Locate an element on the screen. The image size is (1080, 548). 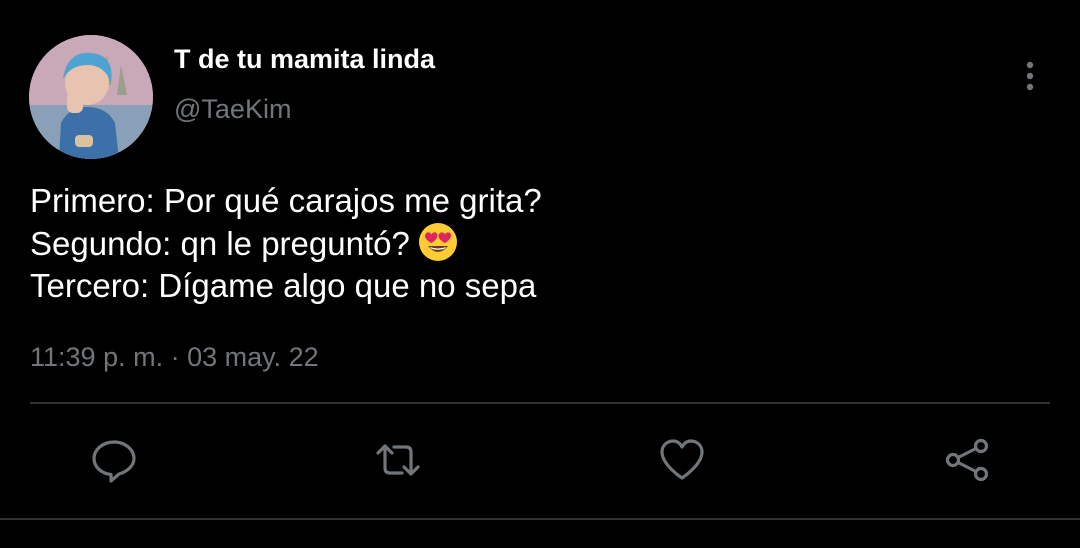
retweet-icon is located at coordinates (398, 460).